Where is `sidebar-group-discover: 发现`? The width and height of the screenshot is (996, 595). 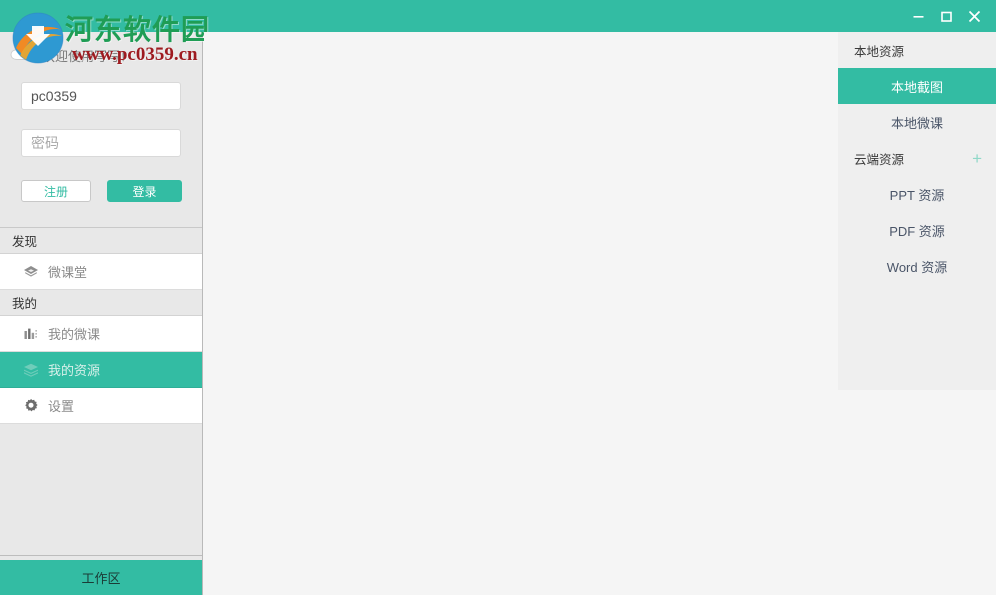 sidebar-group-discover: 发现 is located at coordinates (101, 241).